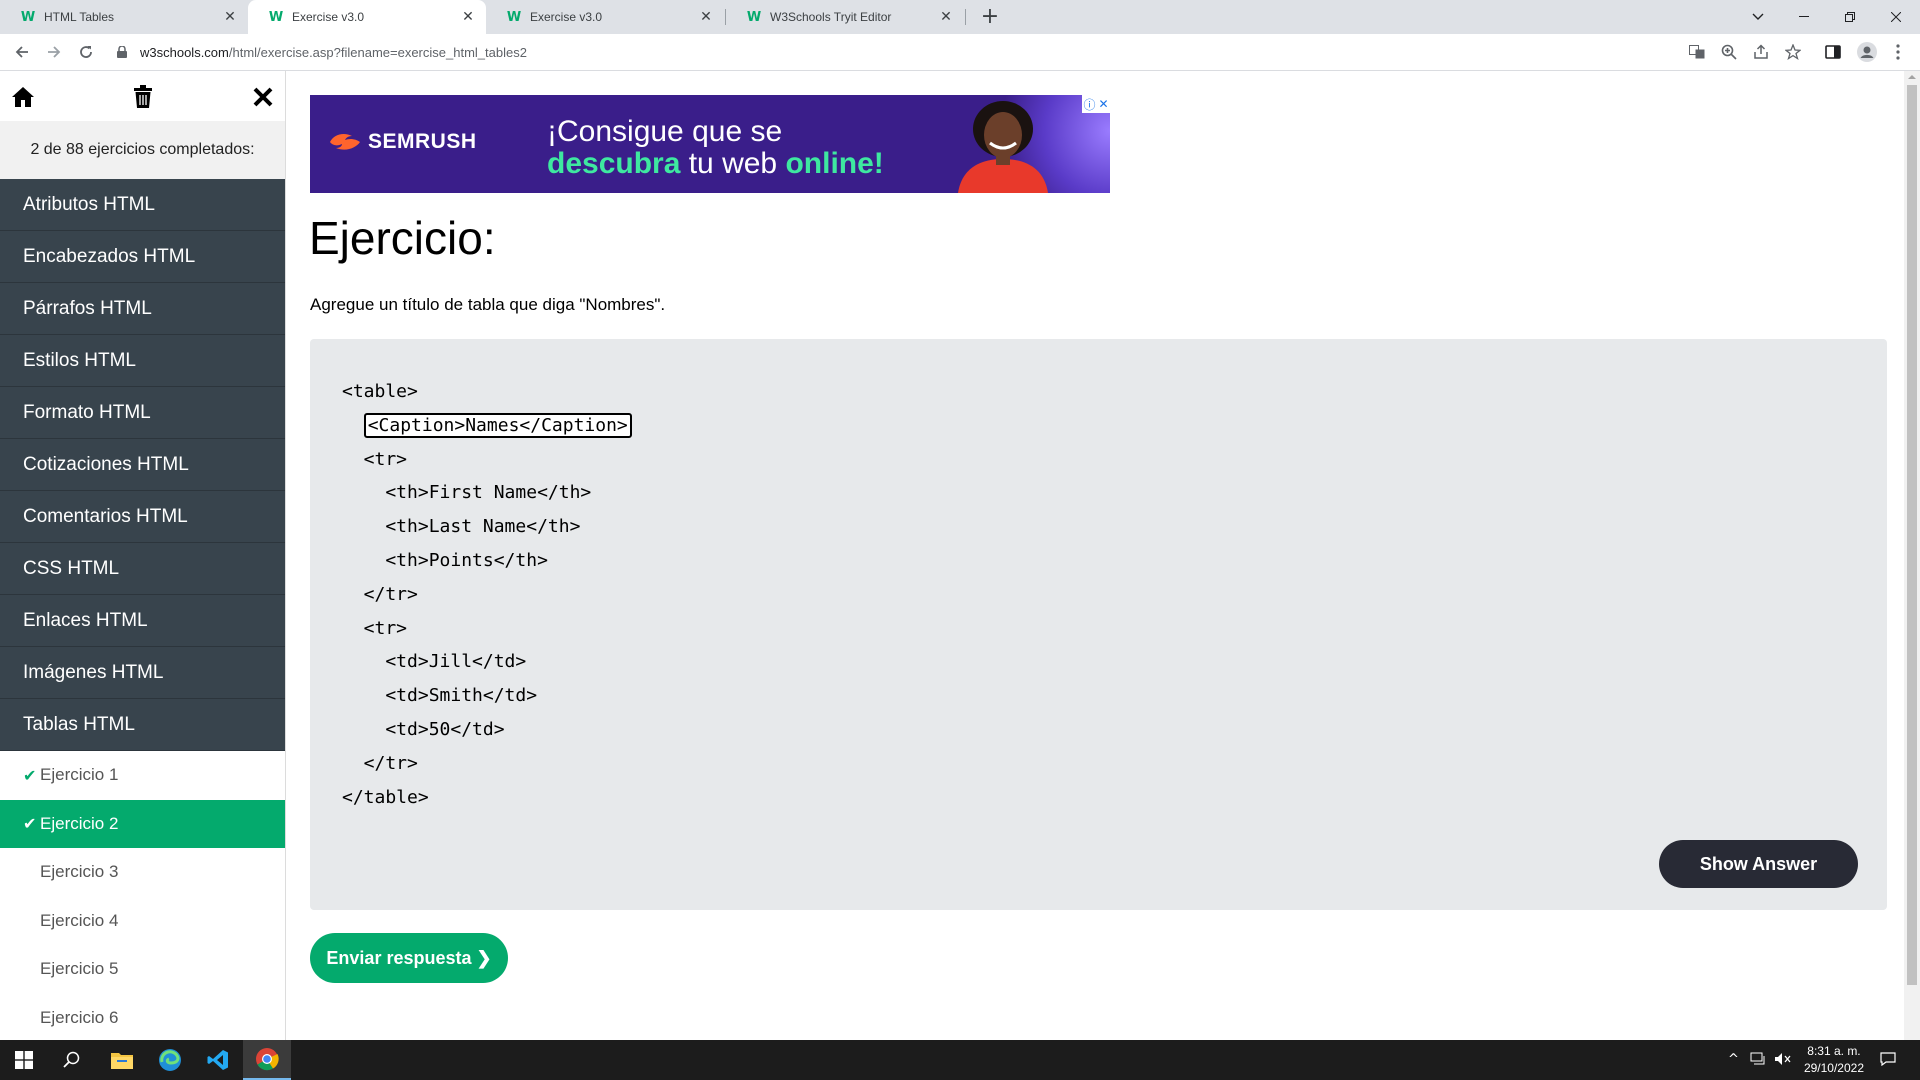  What do you see at coordinates (497, 425) in the screenshot?
I see `answer-input: <Caption>Names</Caption>` at bounding box center [497, 425].